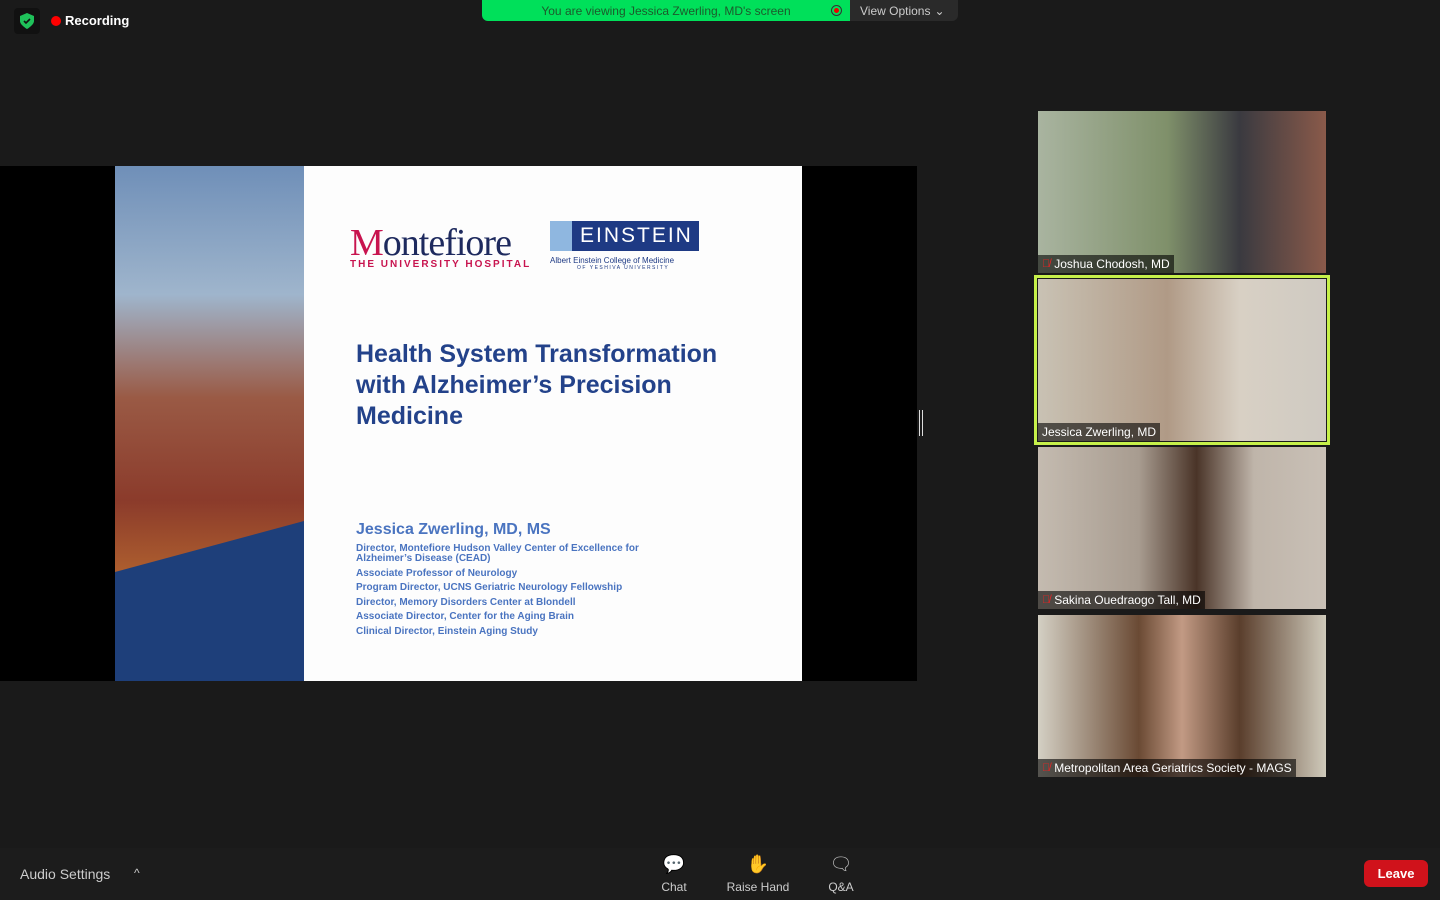  I want to click on record-icon, so click(836, 10).